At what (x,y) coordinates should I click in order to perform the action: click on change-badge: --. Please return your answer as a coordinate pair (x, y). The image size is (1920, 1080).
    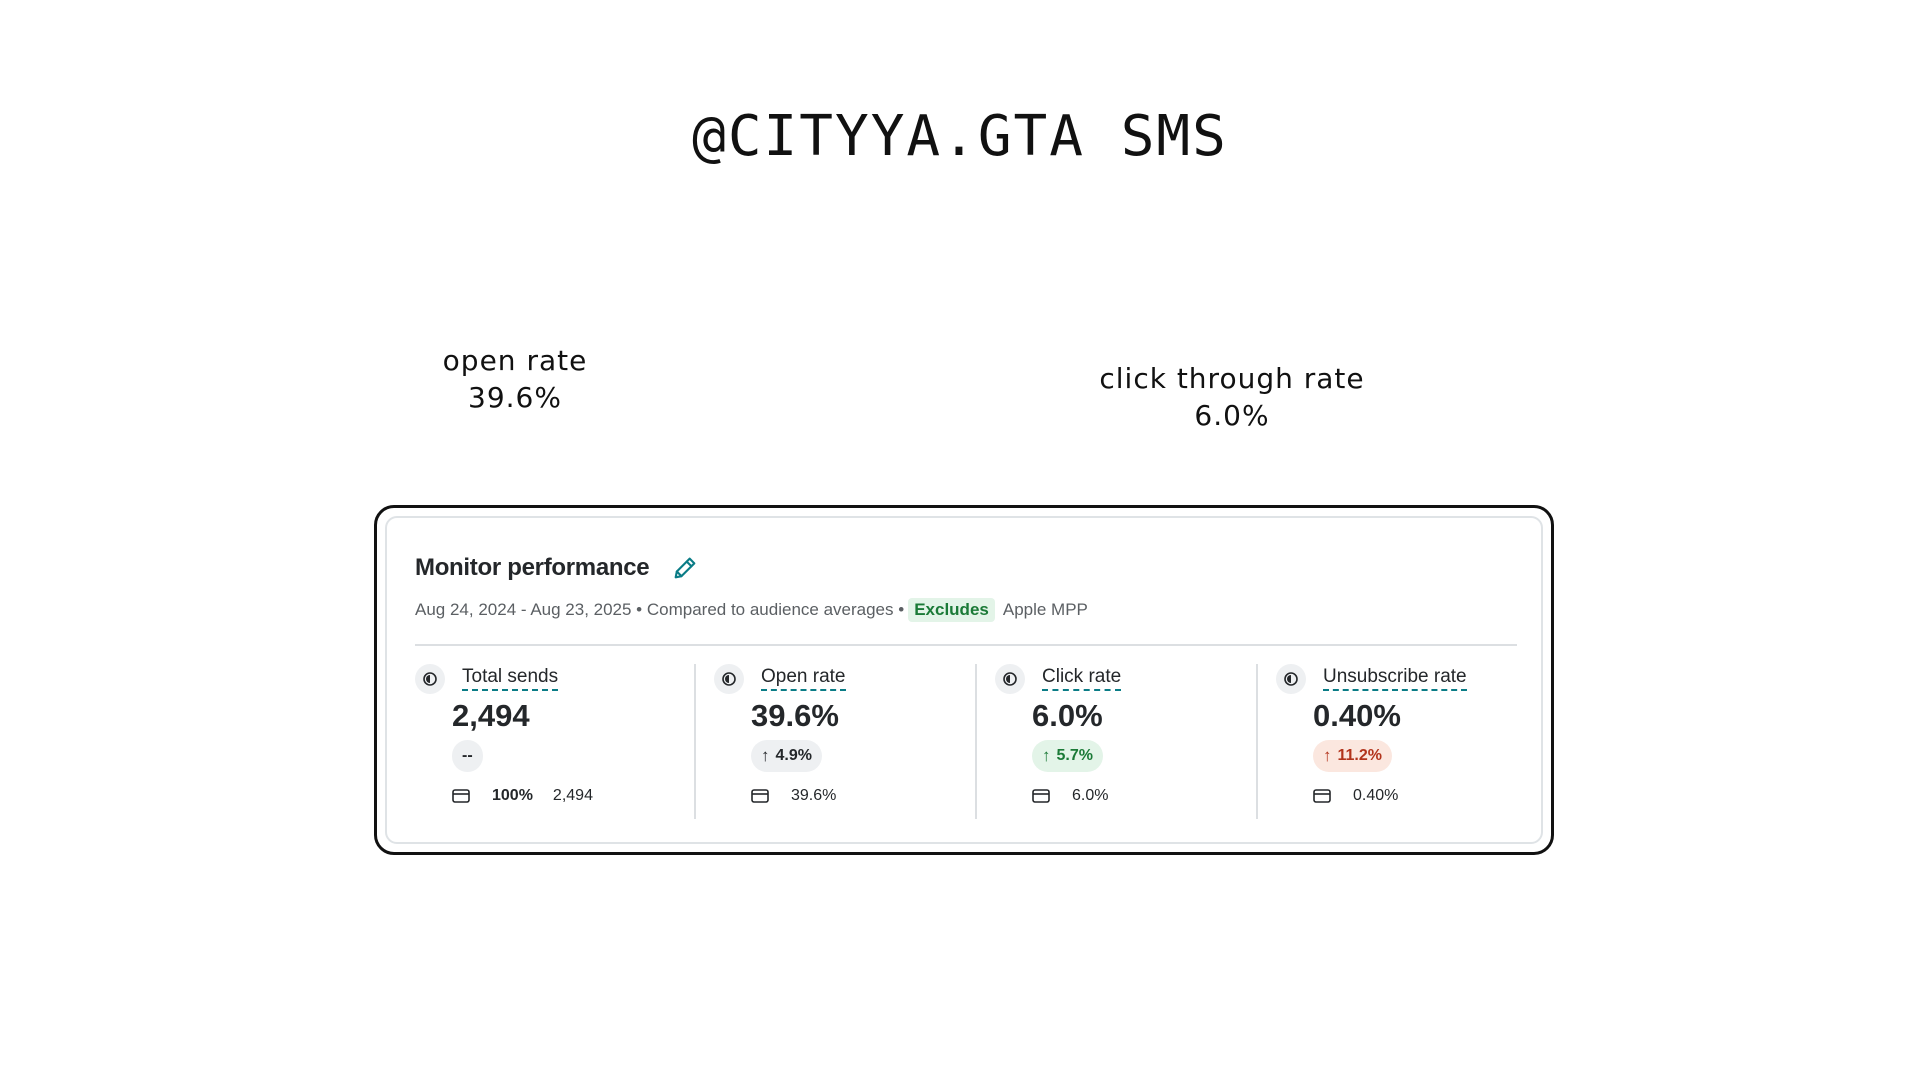
    Looking at the image, I should click on (467, 756).